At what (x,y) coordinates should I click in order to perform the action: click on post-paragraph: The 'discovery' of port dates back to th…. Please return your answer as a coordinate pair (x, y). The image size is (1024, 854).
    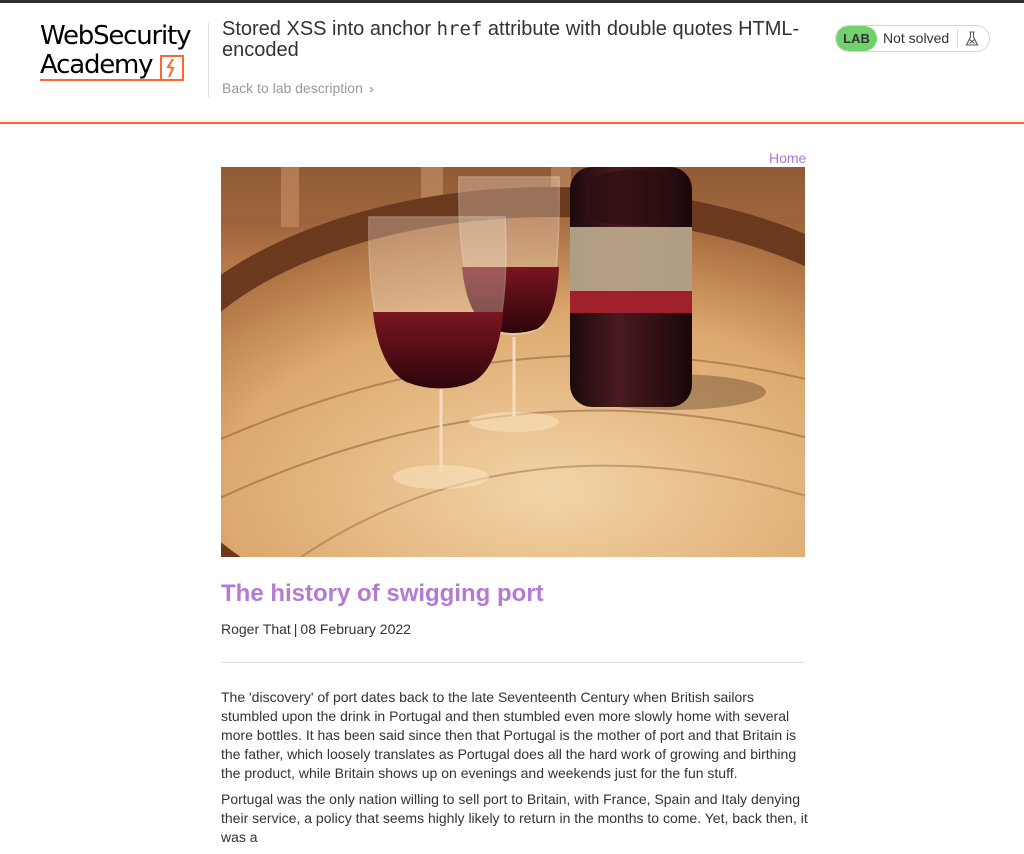
    Looking at the image, I should click on (509, 735).